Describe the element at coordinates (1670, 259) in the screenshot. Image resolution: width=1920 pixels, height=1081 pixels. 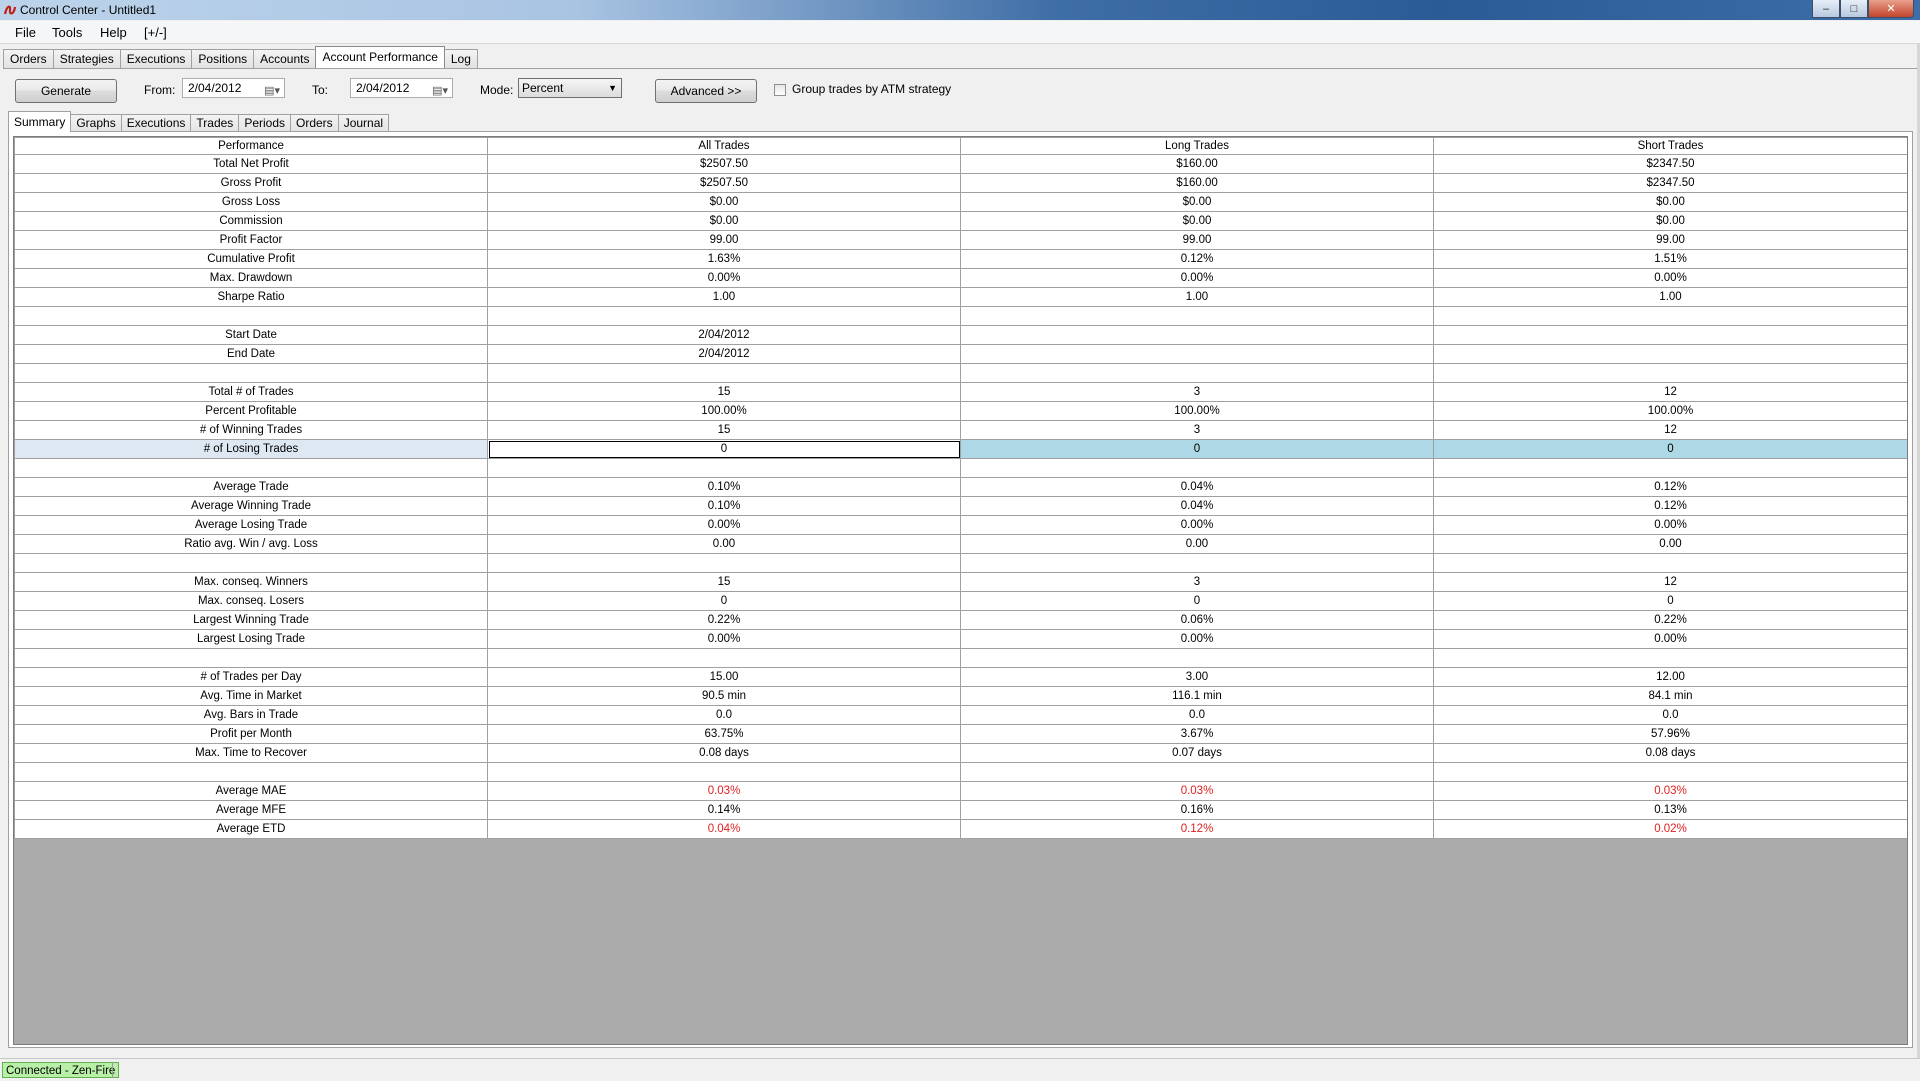
I see `short-trades-cell: 1.51%` at that location.